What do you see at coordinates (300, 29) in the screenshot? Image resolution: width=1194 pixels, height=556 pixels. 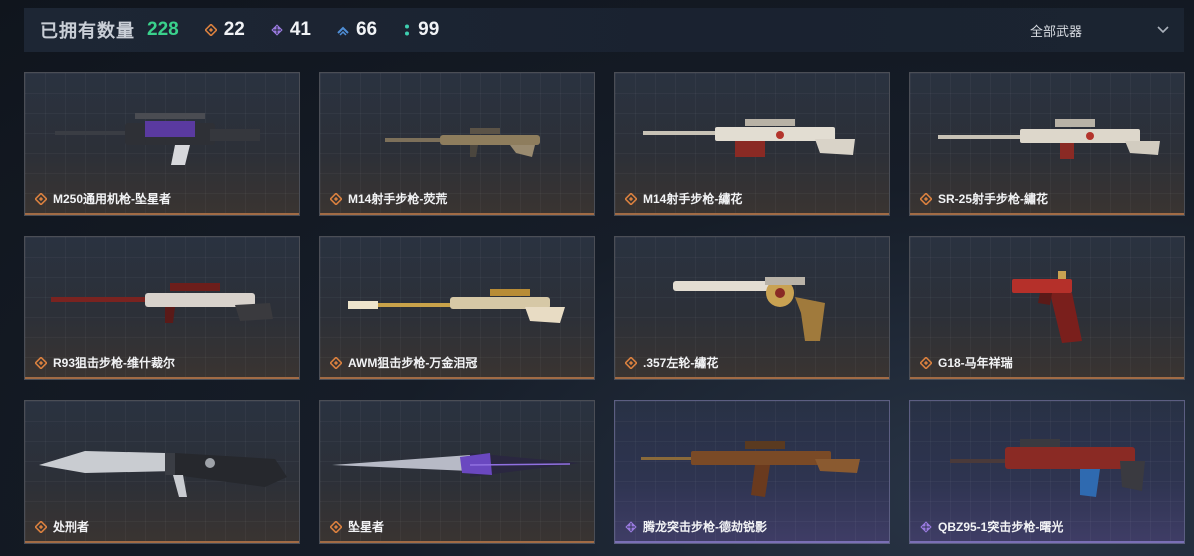 I see `stat-purple-count: 41` at bounding box center [300, 29].